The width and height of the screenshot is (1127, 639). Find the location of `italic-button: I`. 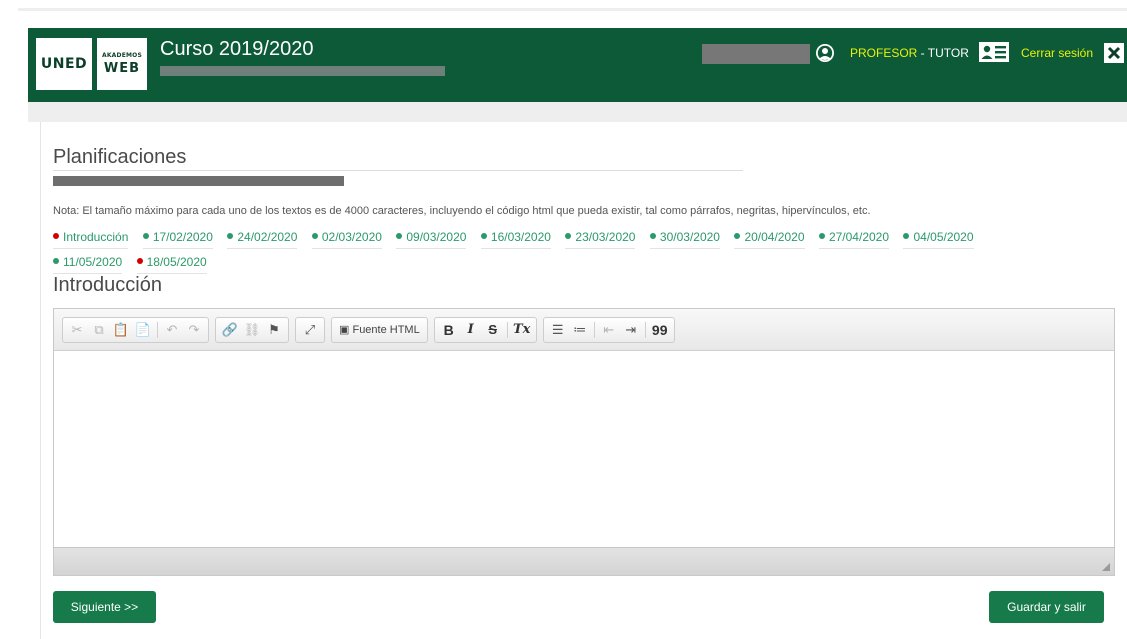

italic-button: I is located at coordinates (471, 330).